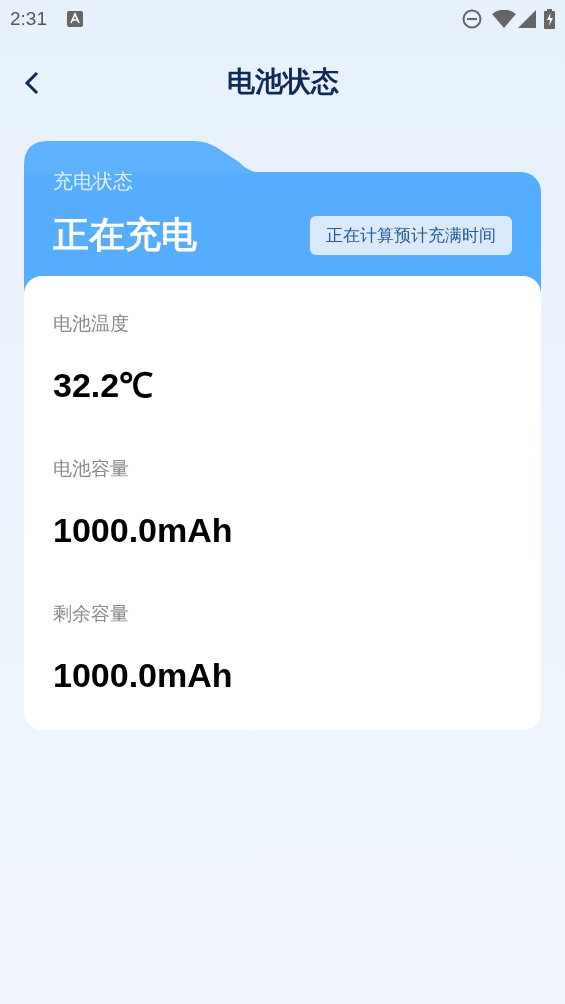 The width and height of the screenshot is (565, 1004). What do you see at coordinates (91, 468) in the screenshot?
I see `metric-label: 电池容量` at bounding box center [91, 468].